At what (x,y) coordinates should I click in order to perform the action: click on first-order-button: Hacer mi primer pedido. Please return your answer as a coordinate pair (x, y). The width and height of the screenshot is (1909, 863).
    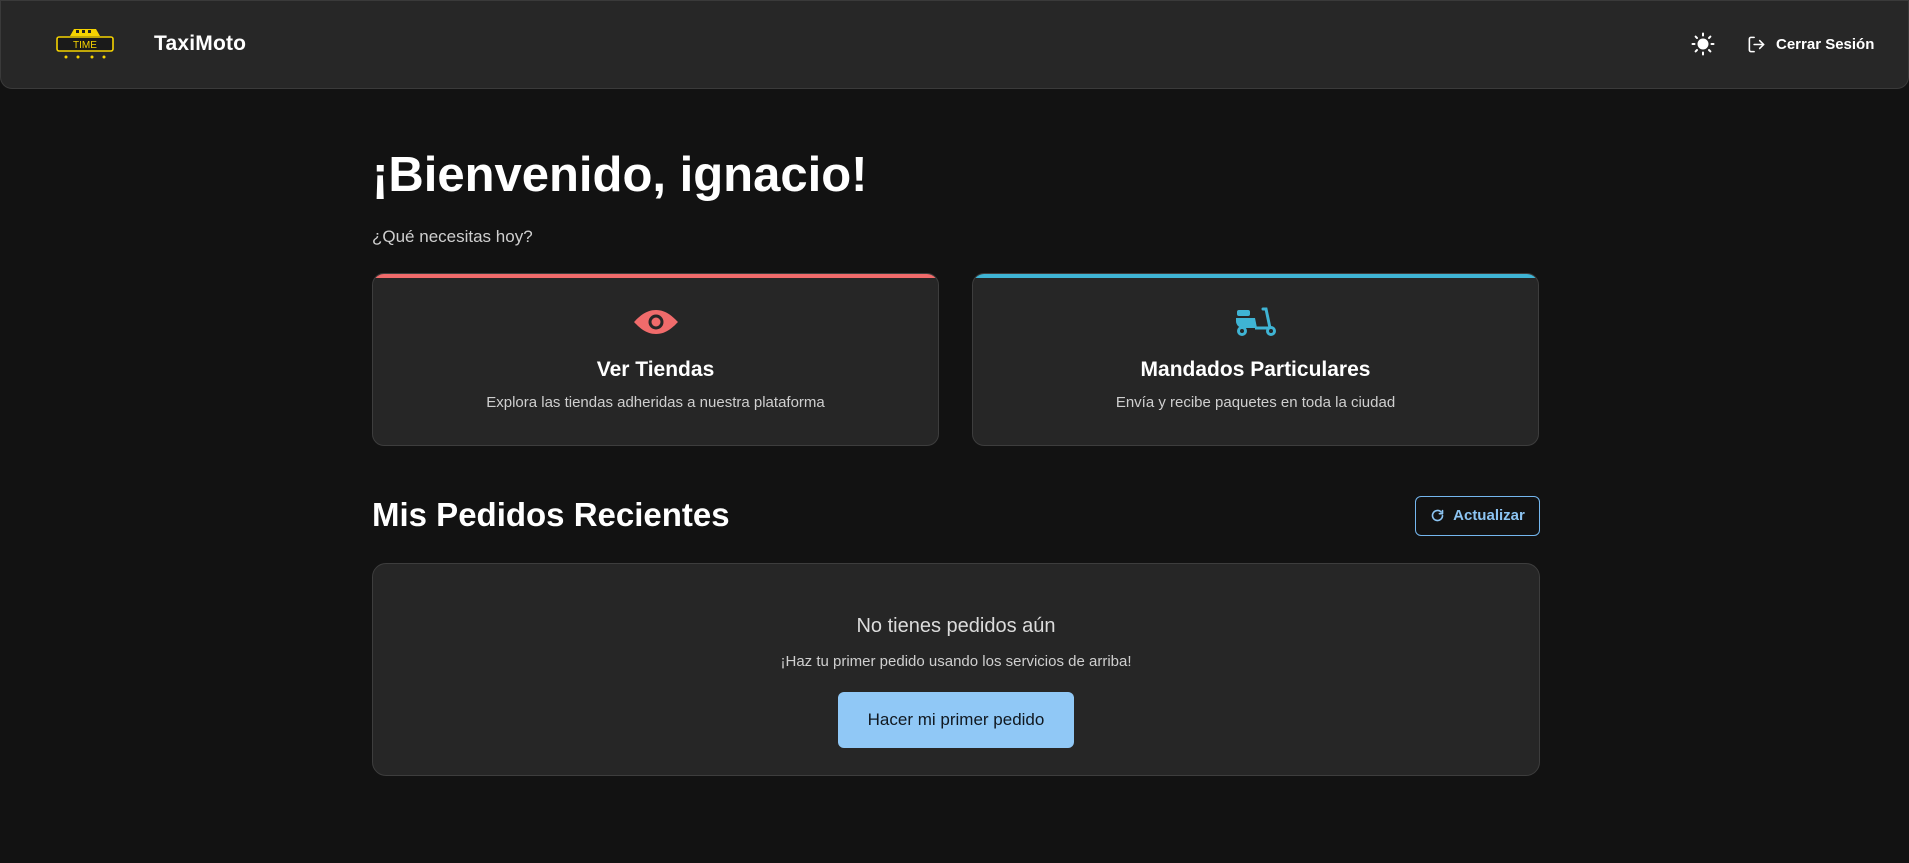
    Looking at the image, I should click on (956, 719).